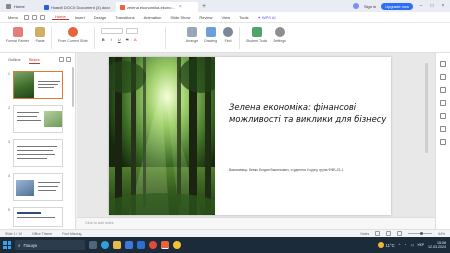 The width and height of the screenshot is (450, 253). Describe the element at coordinates (226, 17) in the screenshot. I see `menu-item-view: View` at that location.